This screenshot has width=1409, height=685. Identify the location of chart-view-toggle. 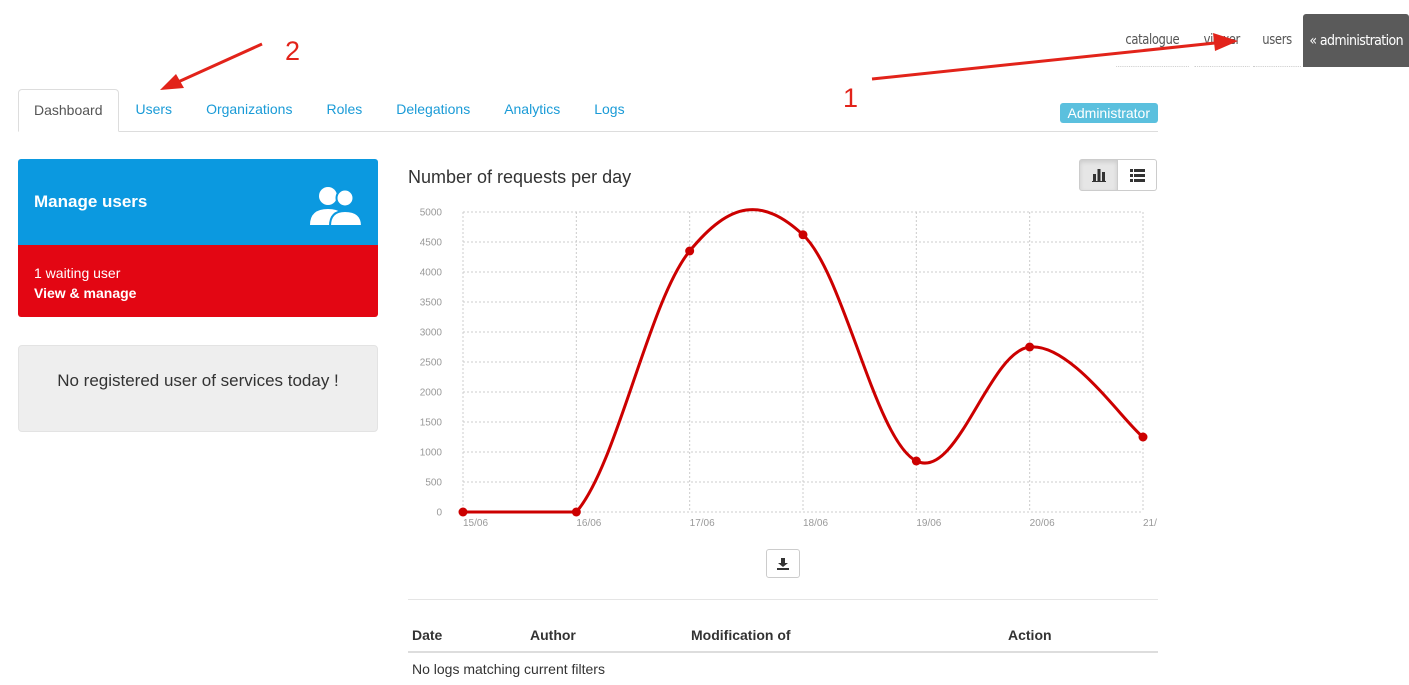
(1118, 175).